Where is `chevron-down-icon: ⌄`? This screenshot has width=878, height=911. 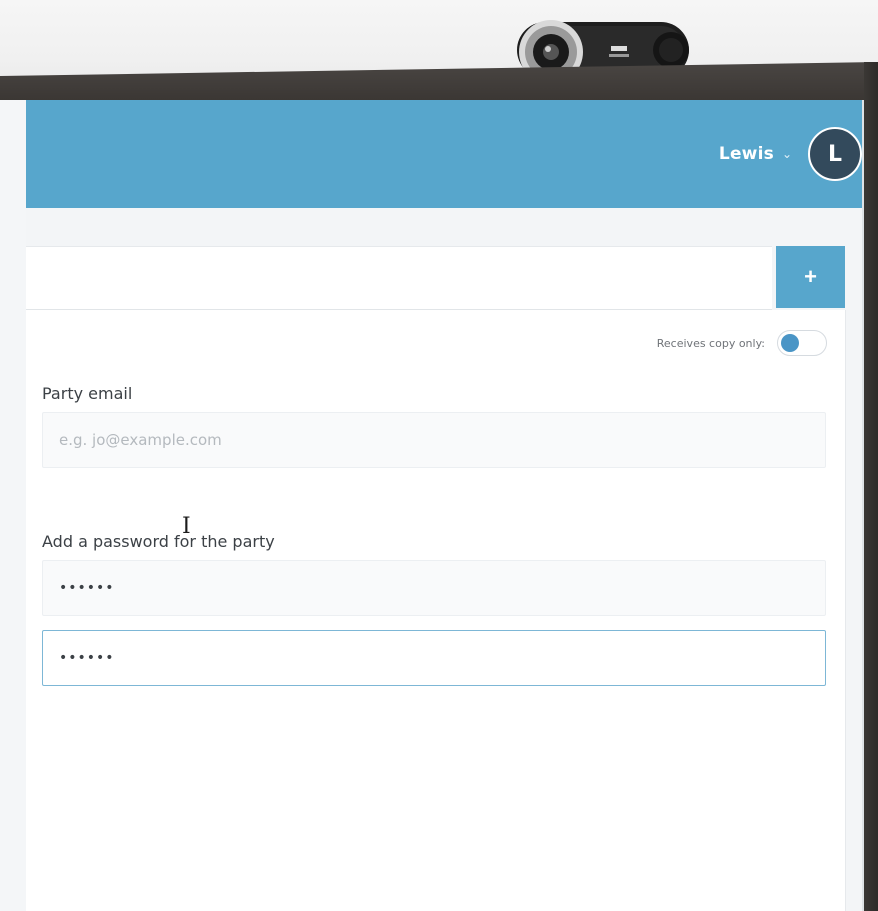
chevron-down-icon: ⌄ is located at coordinates (787, 154).